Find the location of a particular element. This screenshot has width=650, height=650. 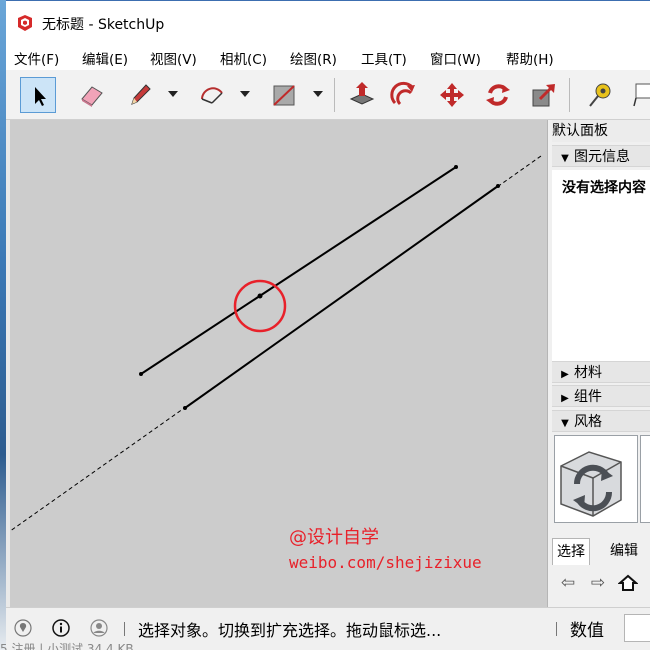

eraser-icon is located at coordinates (92, 96).